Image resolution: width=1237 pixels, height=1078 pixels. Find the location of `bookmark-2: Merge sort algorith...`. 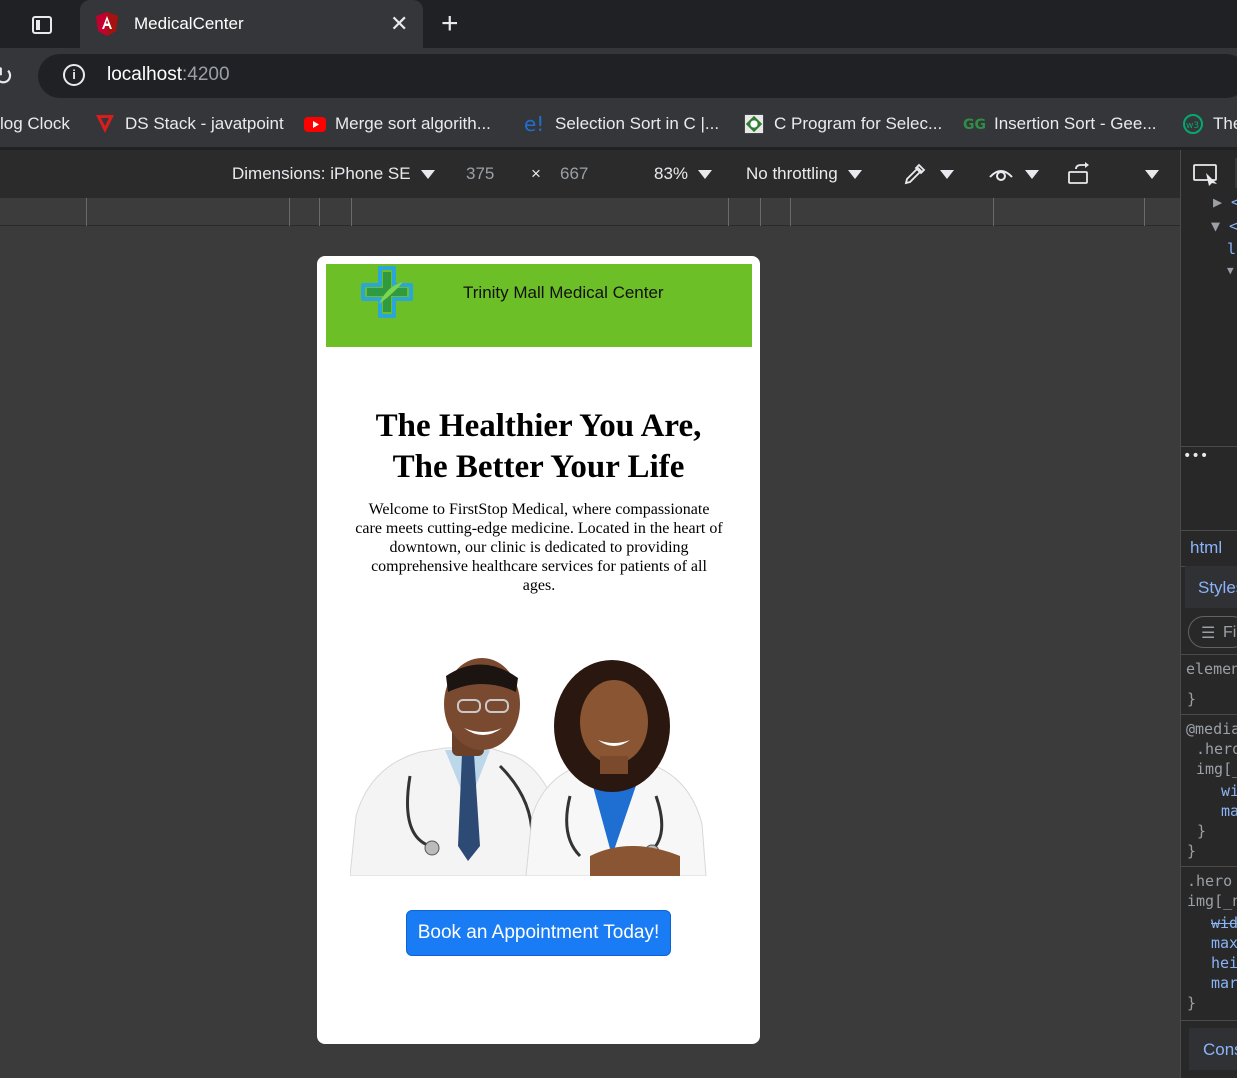

bookmark-2: Merge sort algorith... is located at coordinates (397, 124).